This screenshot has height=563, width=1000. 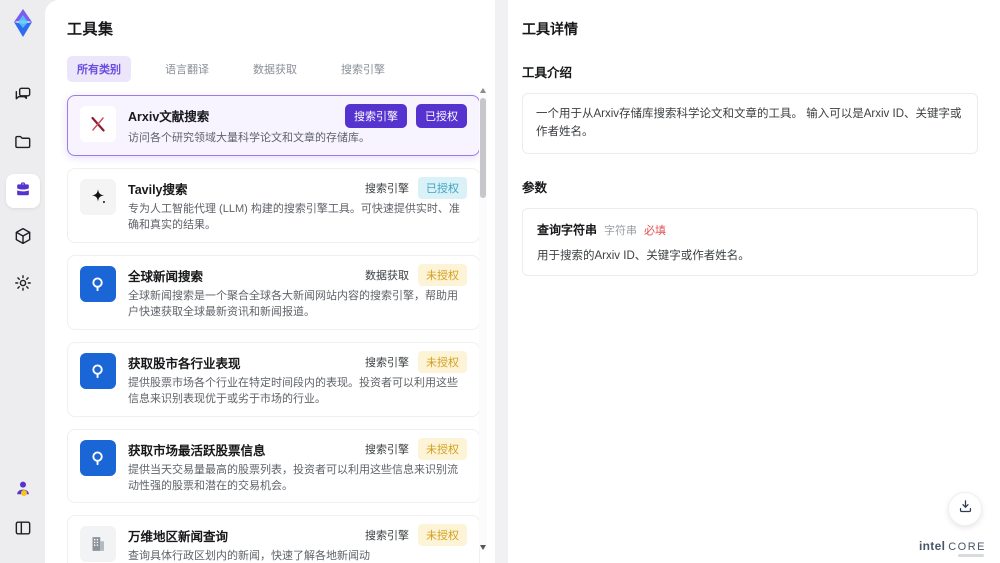 I want to click on download-icon, so click(x=965, y=509).